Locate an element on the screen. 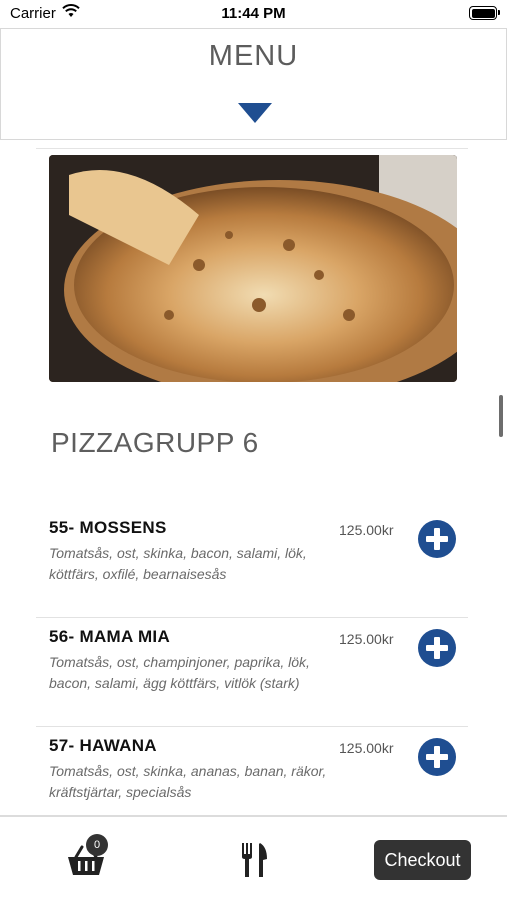 This screenshot has width=507, height=902. page-title: MENU is located at coordinates (253, 56).